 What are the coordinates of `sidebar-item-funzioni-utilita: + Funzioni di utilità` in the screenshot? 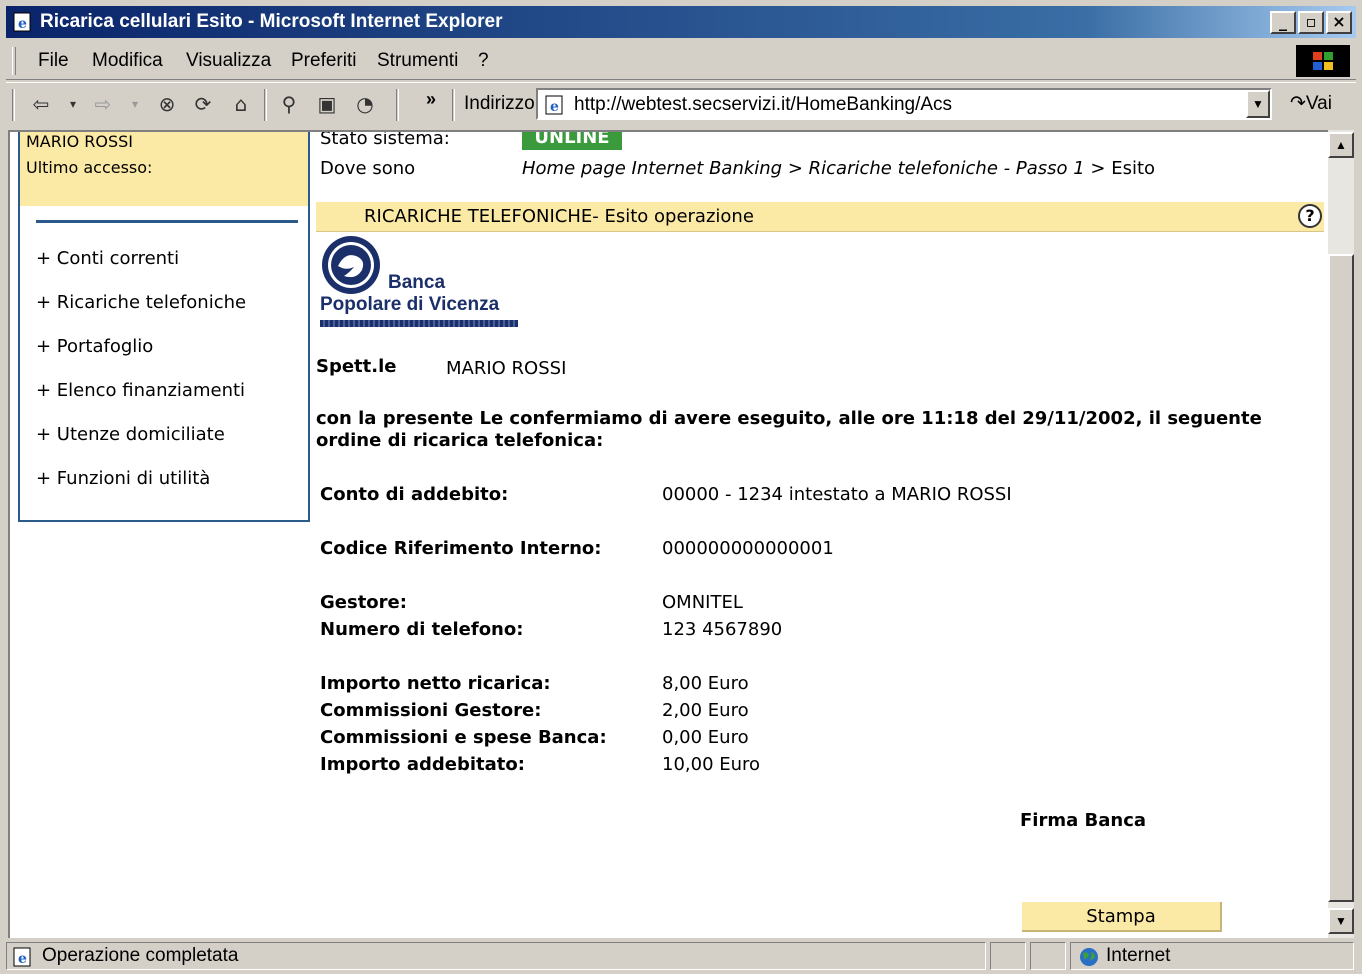 It's located at (123, 478).